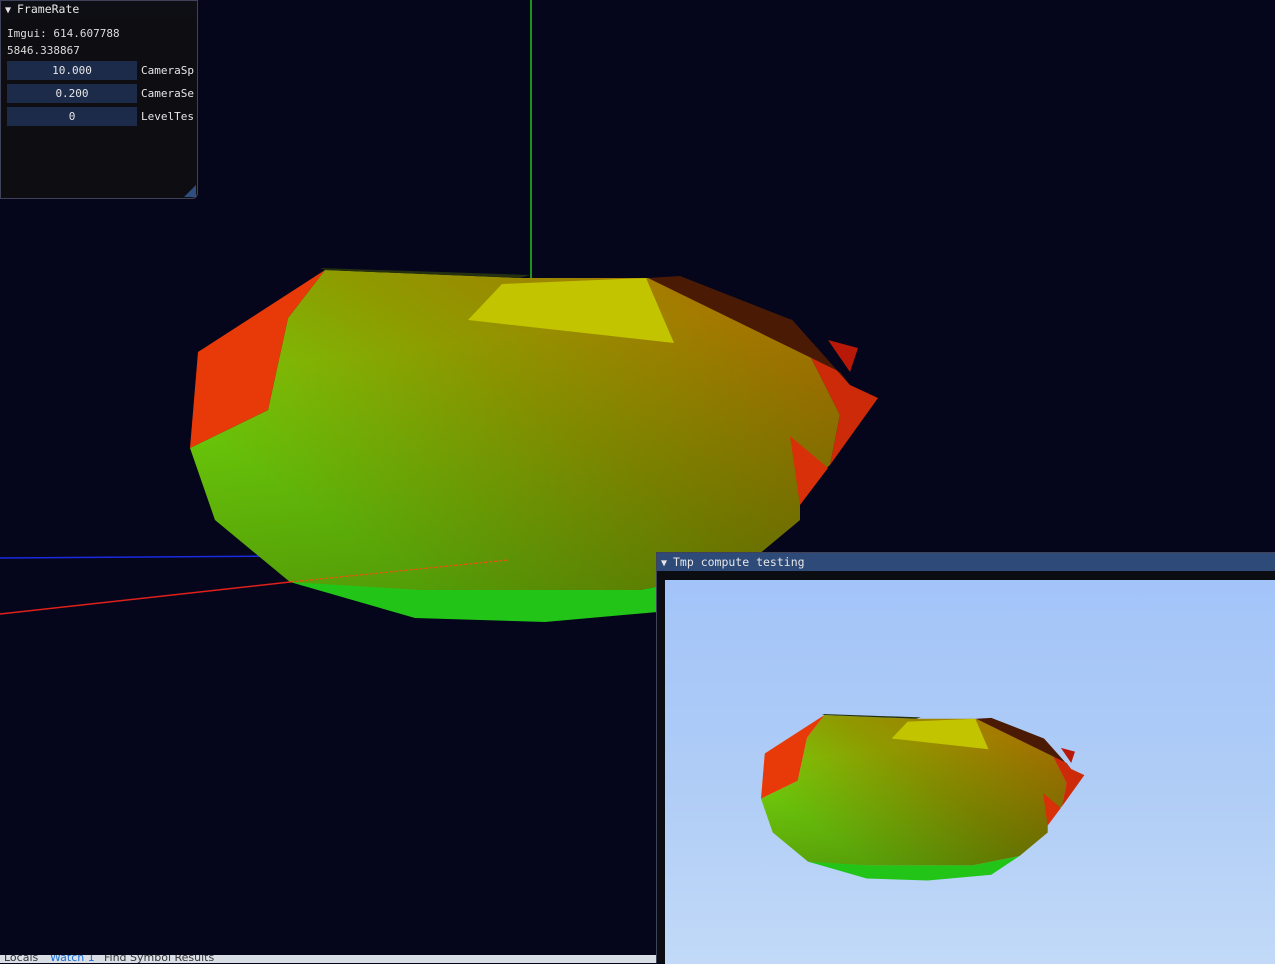 This screenshot has height=964, width=1275. What do you see at coordinates (145, 598) in the screenshot?
I see `x-axis-line` at bounding box center [145, 598].